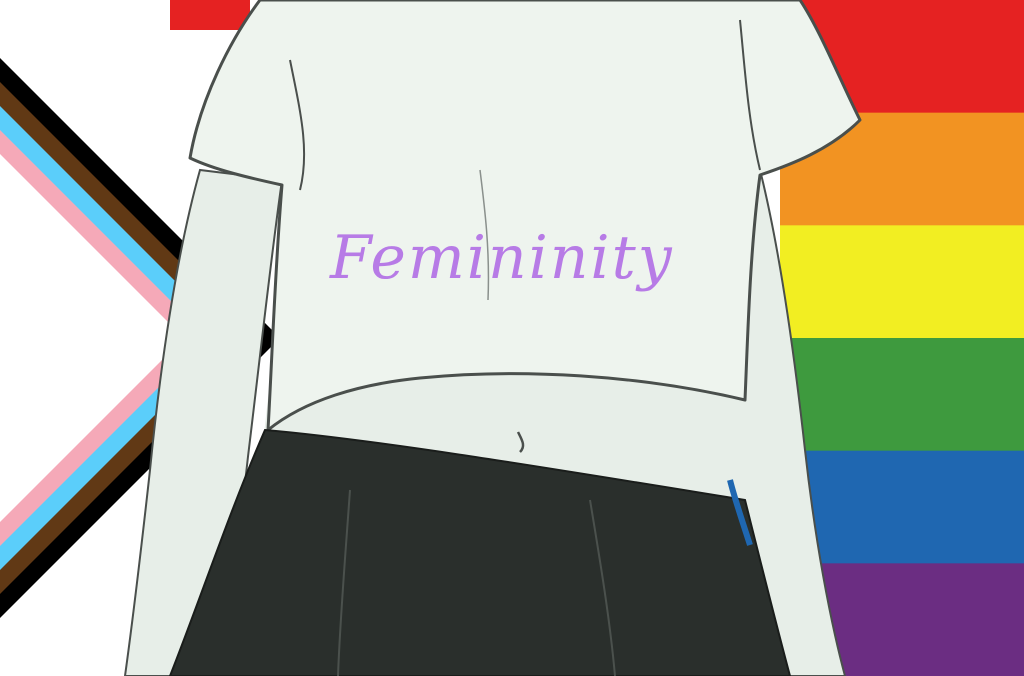 This screenshot has height=676, width=1024. Describe the element at coordinates (902, 282) in the screenshot. I see `stripe-yellow` at that location.